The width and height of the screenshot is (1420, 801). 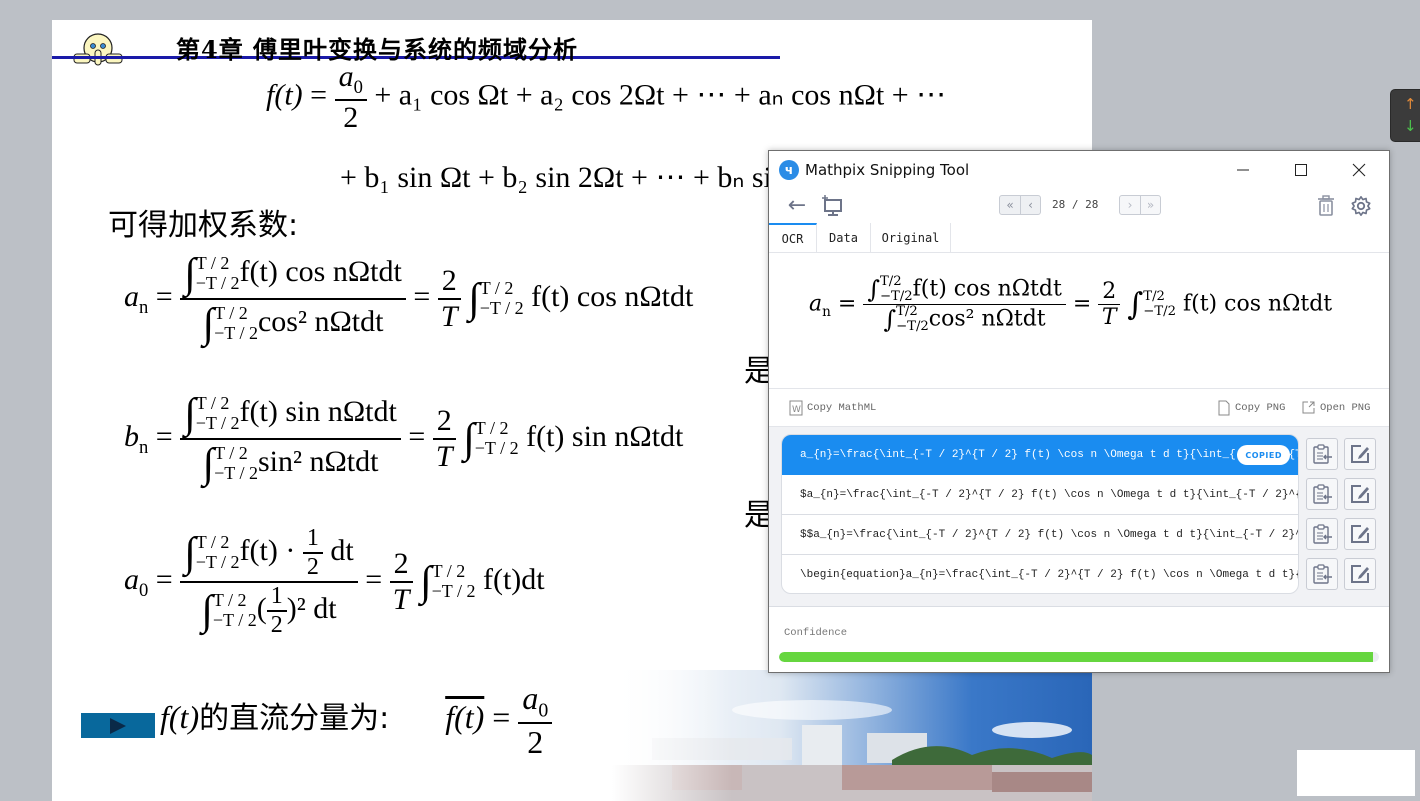 What do you see at coordinates (261, 608) in the screenshot?
I see `a0-den-pre: (` at bounding box center [261, 608].